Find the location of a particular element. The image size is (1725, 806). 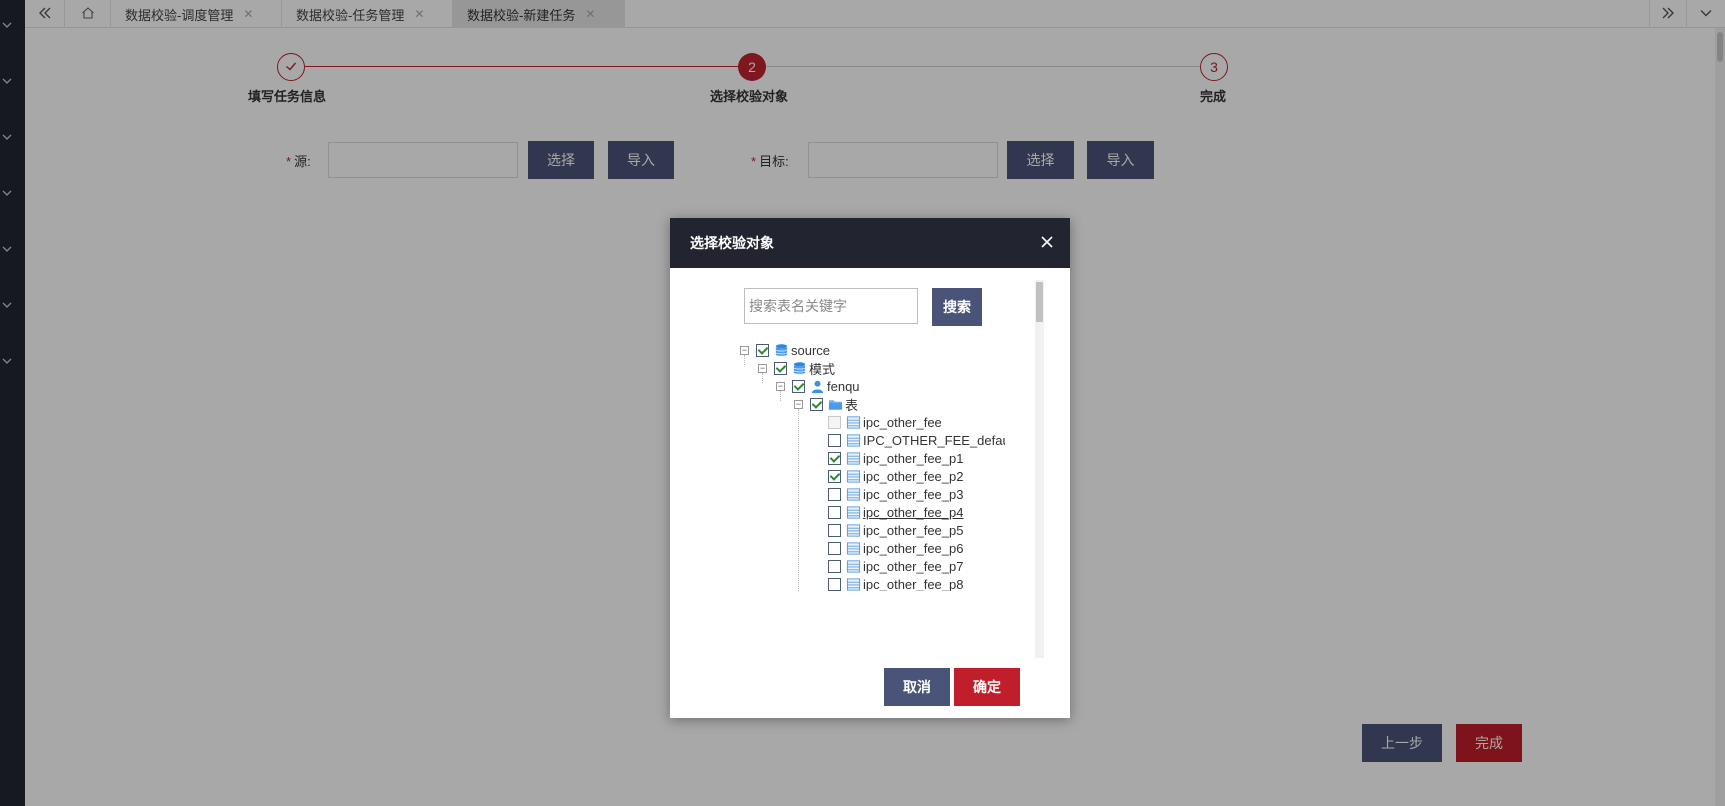

tree-node-schema: − fenqu is located at coordinates (818, 386).